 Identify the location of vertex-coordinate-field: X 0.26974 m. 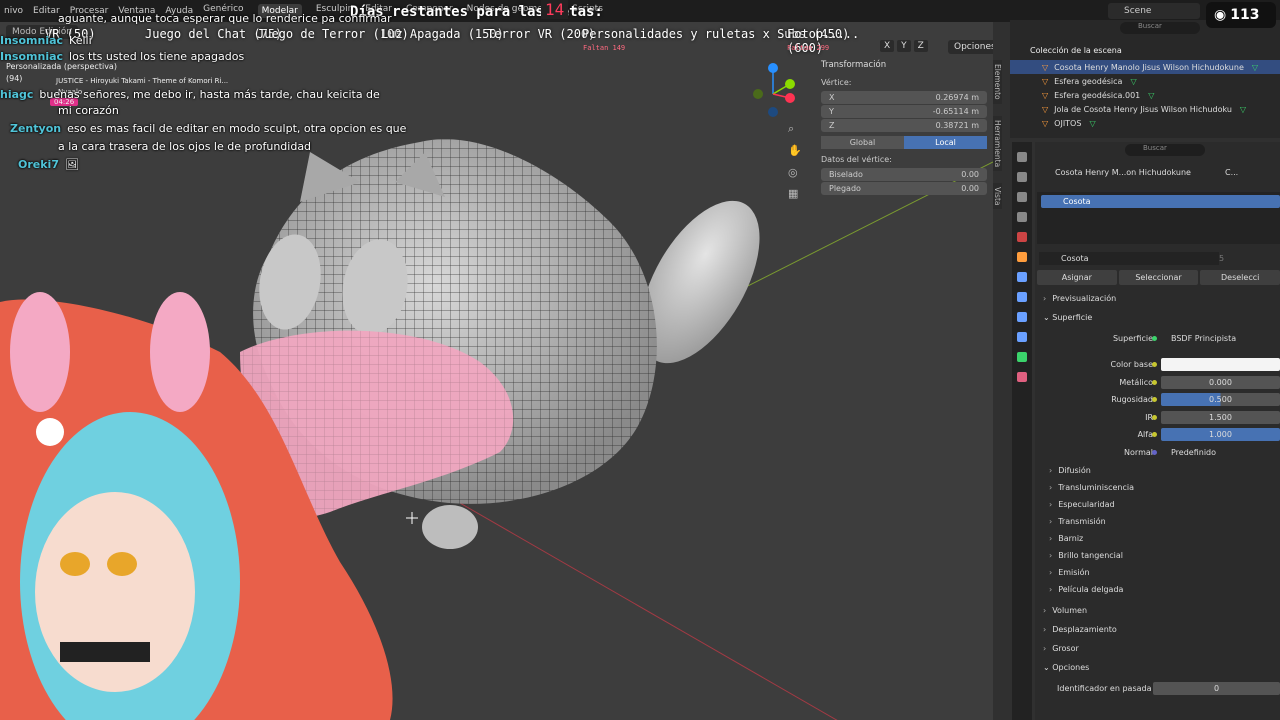
(904, 97).